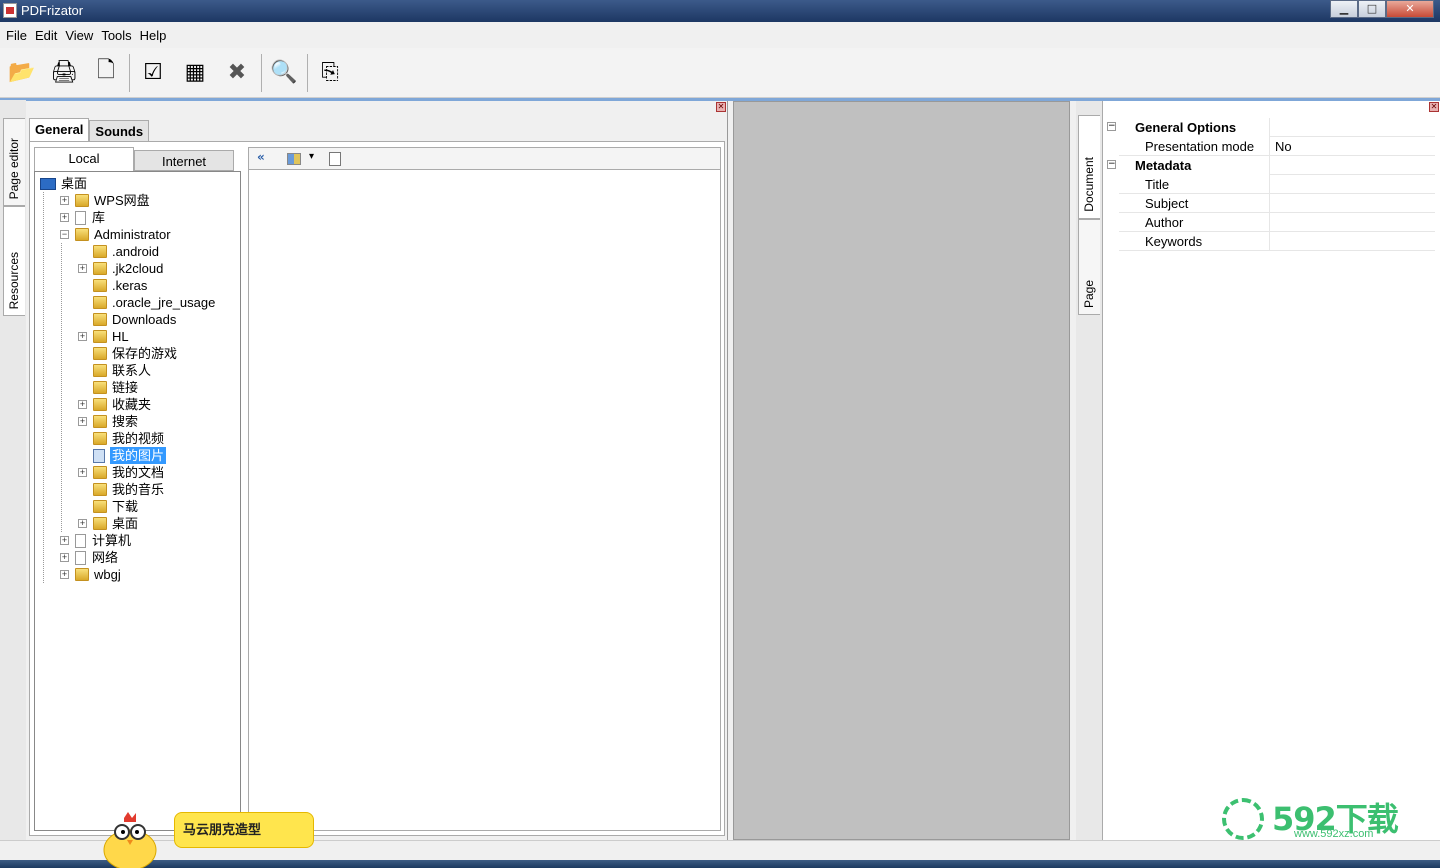 The width and height of the screenshot is (1440, 868). Describe the element at coordinates (128, 489) in the screenshot. I see `tree-node: 我的音乐` at that location.